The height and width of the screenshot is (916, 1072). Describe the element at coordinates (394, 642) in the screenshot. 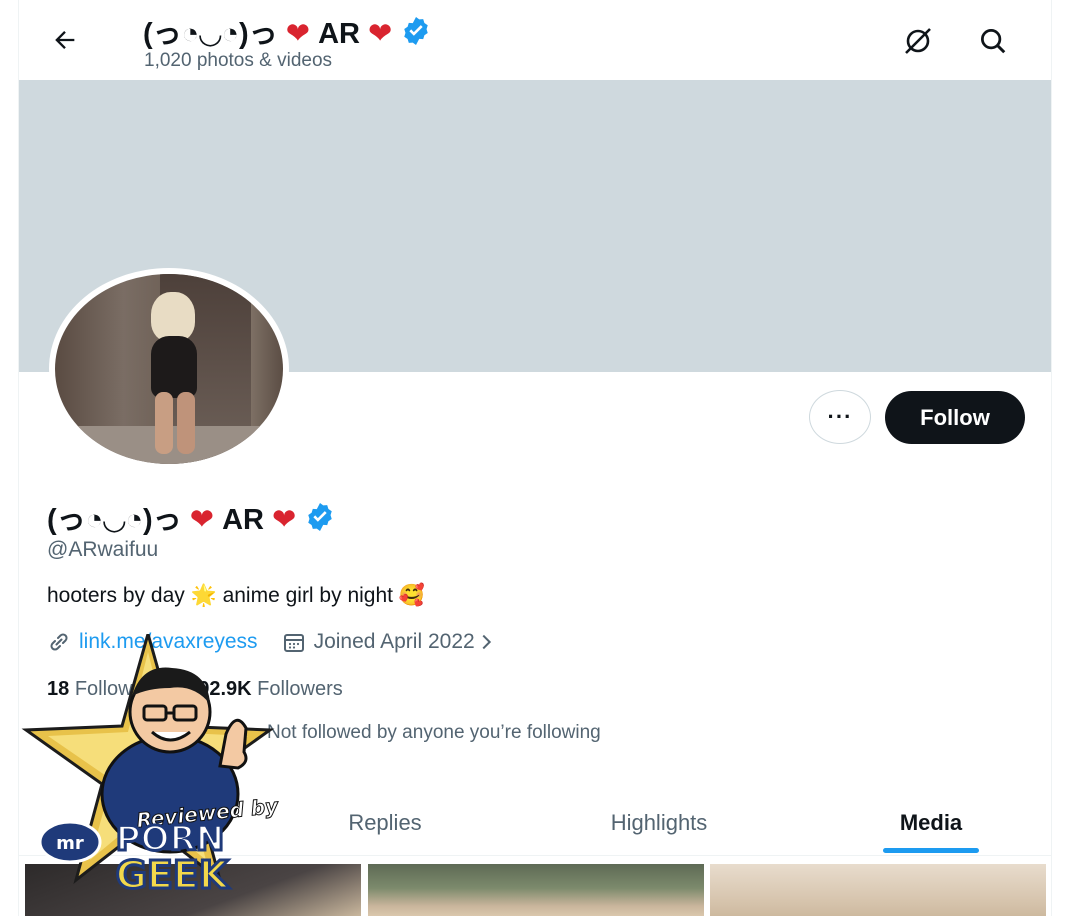

I see `joined-date: Joined April 2022` at that location.